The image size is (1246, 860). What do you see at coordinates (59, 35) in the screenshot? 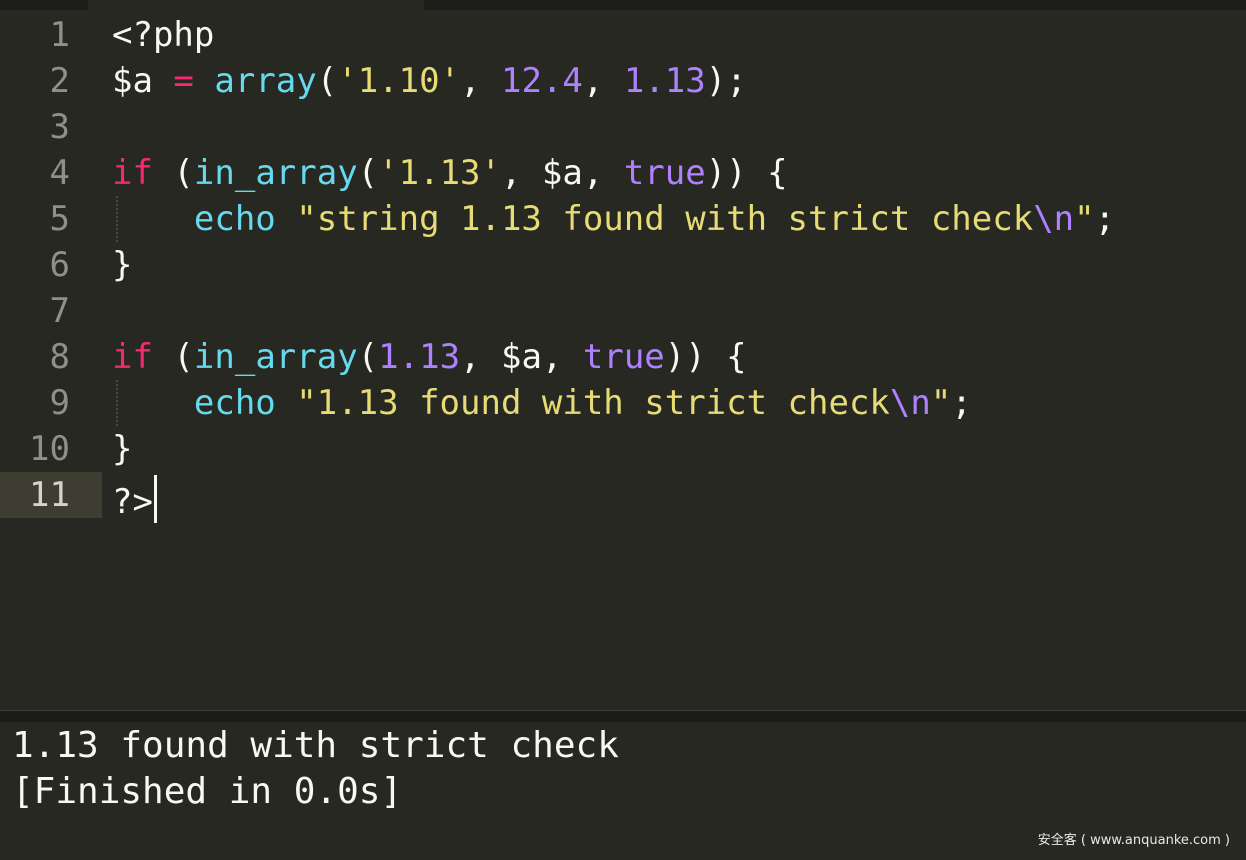
I see `line-number: 1` at bounding box center [59, 35].